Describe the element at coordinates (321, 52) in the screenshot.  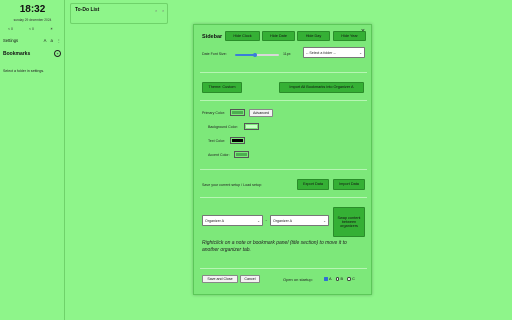
I see `folder-select-value: -- Select a folder --` at that location.